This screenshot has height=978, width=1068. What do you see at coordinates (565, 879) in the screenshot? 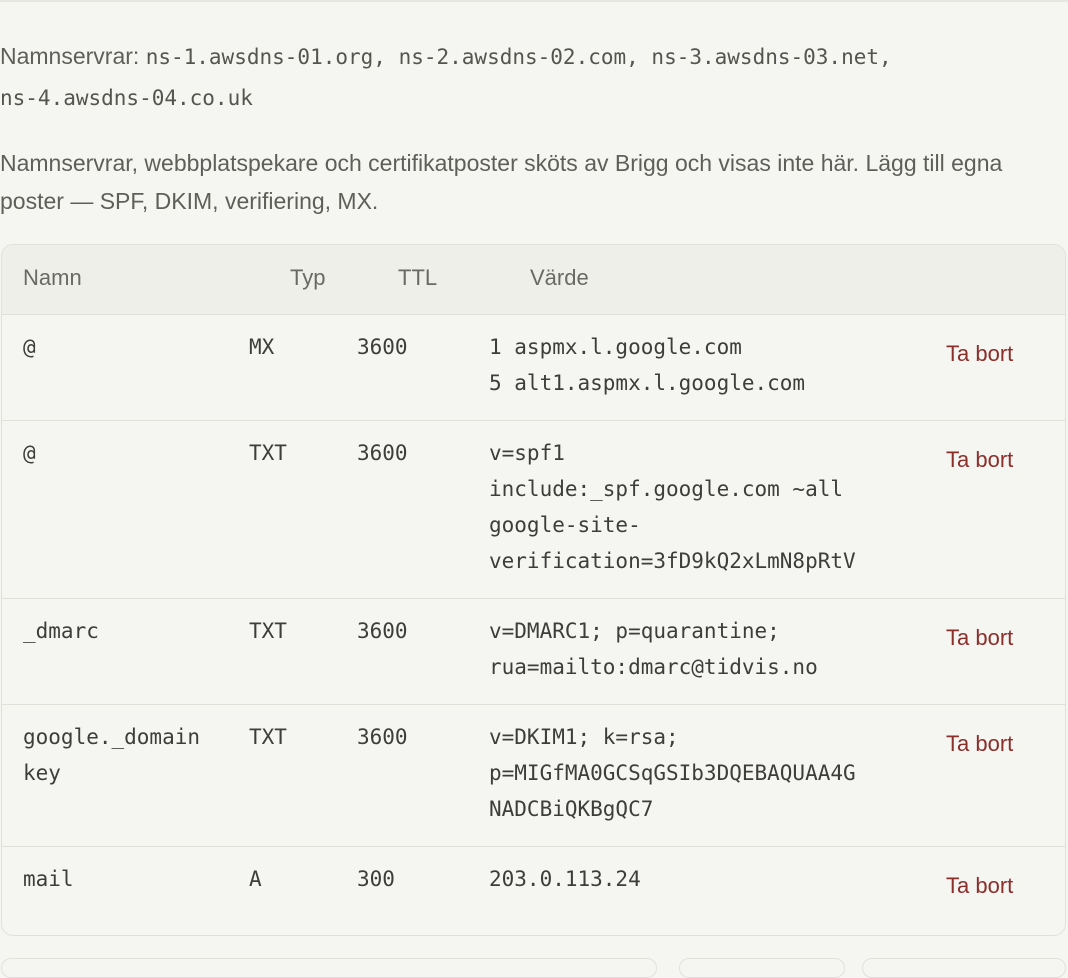
I see `record-value: 203.0.113.24` at bounding box center [565, 879].